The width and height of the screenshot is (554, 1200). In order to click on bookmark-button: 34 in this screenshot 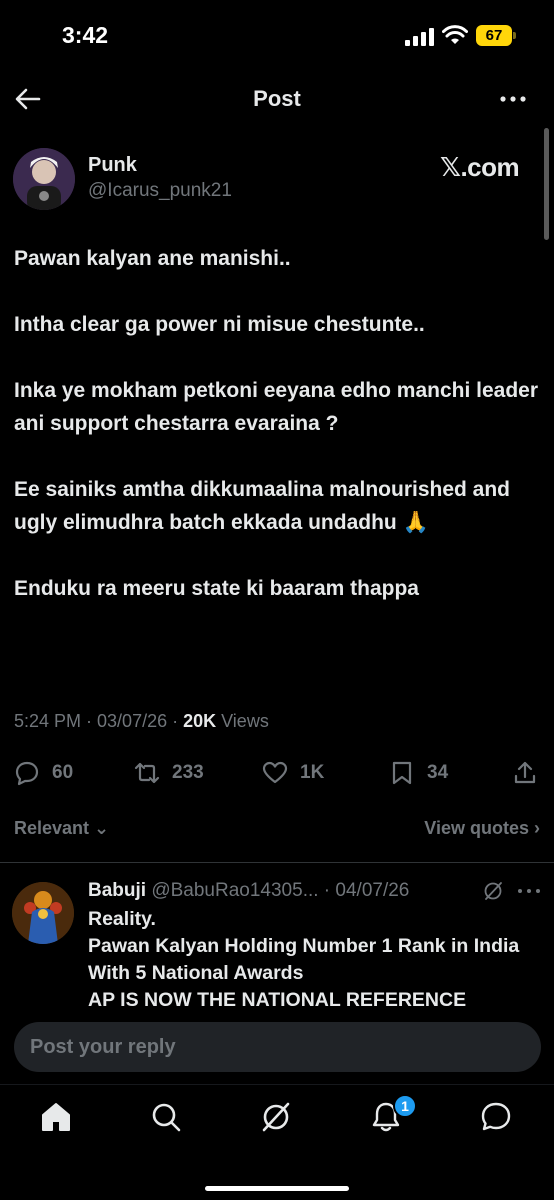, I will do `click(418, 773)`.